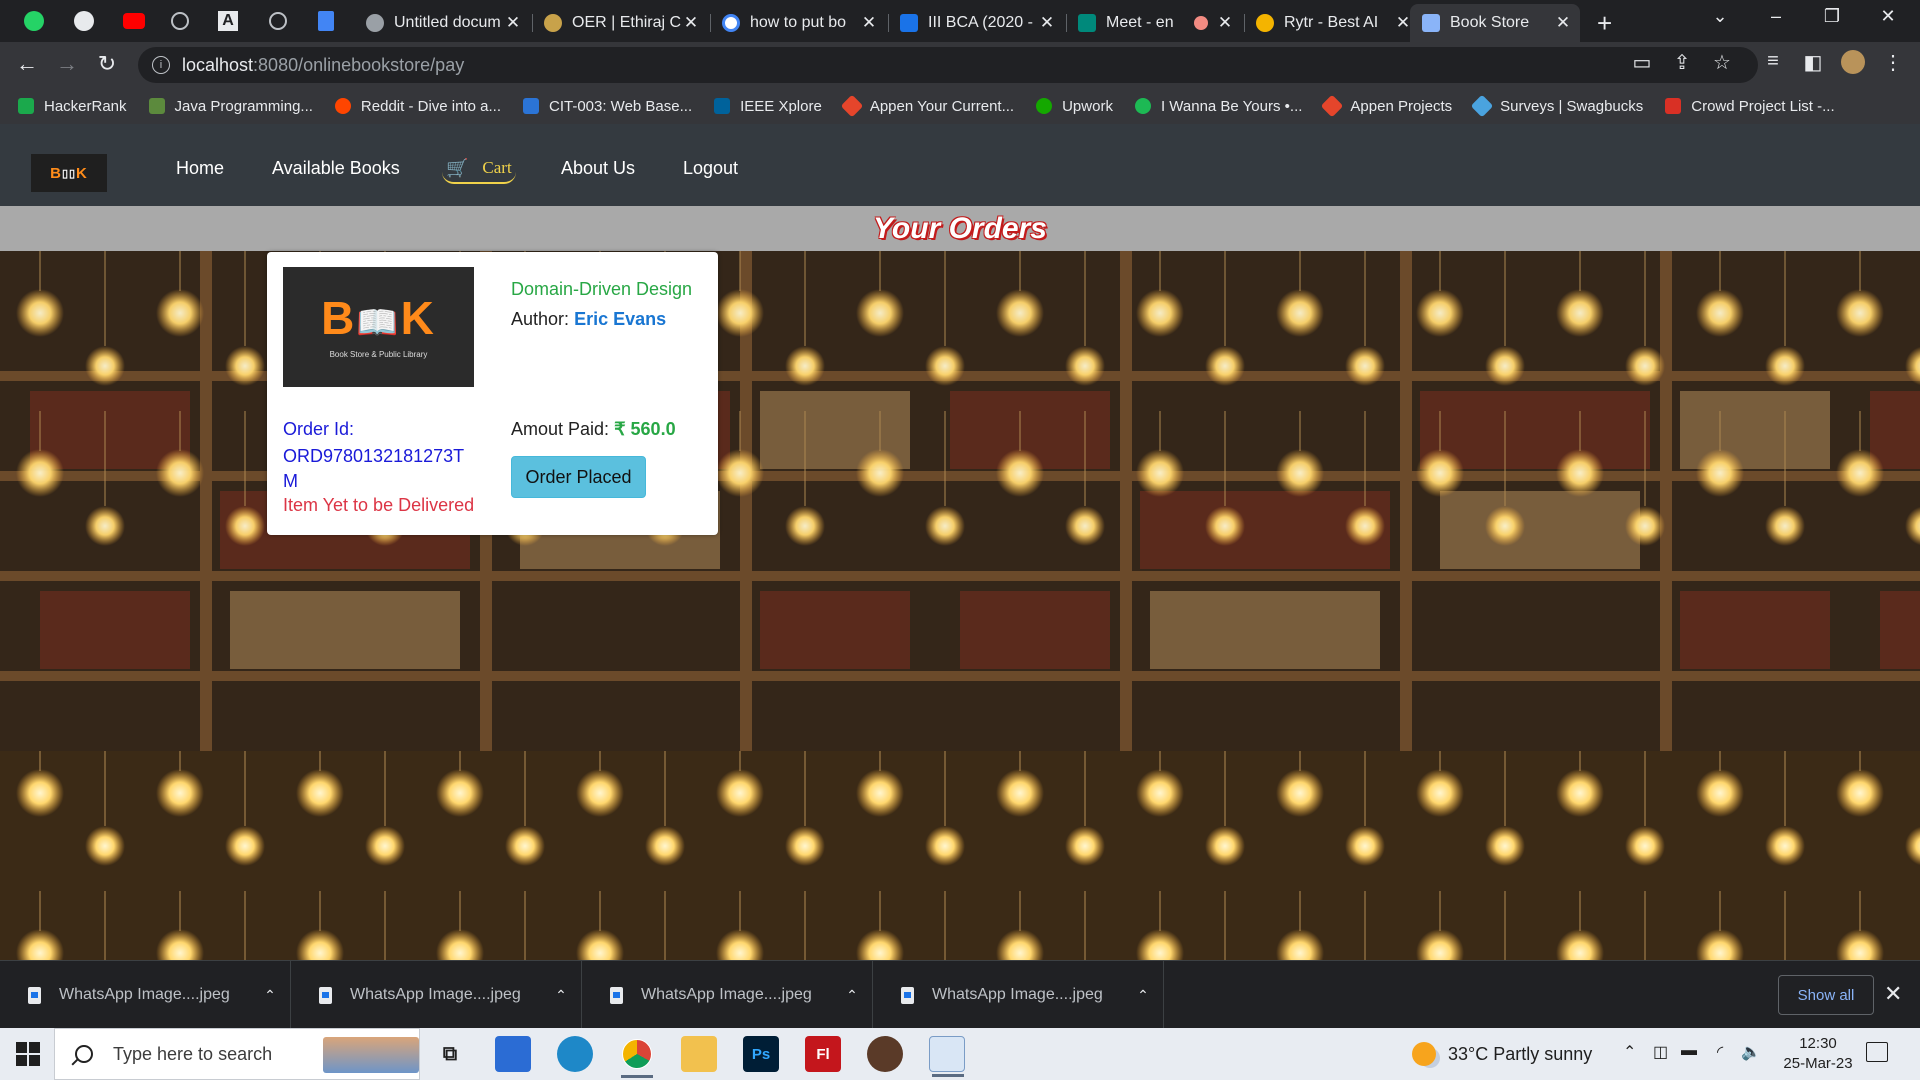 Image resolution: width=1920 pixels, height=1080 pixels. Describe the element at coordinates (578, 477) in the screenshot. I see `order-placed-button: Order Placed` at that location.